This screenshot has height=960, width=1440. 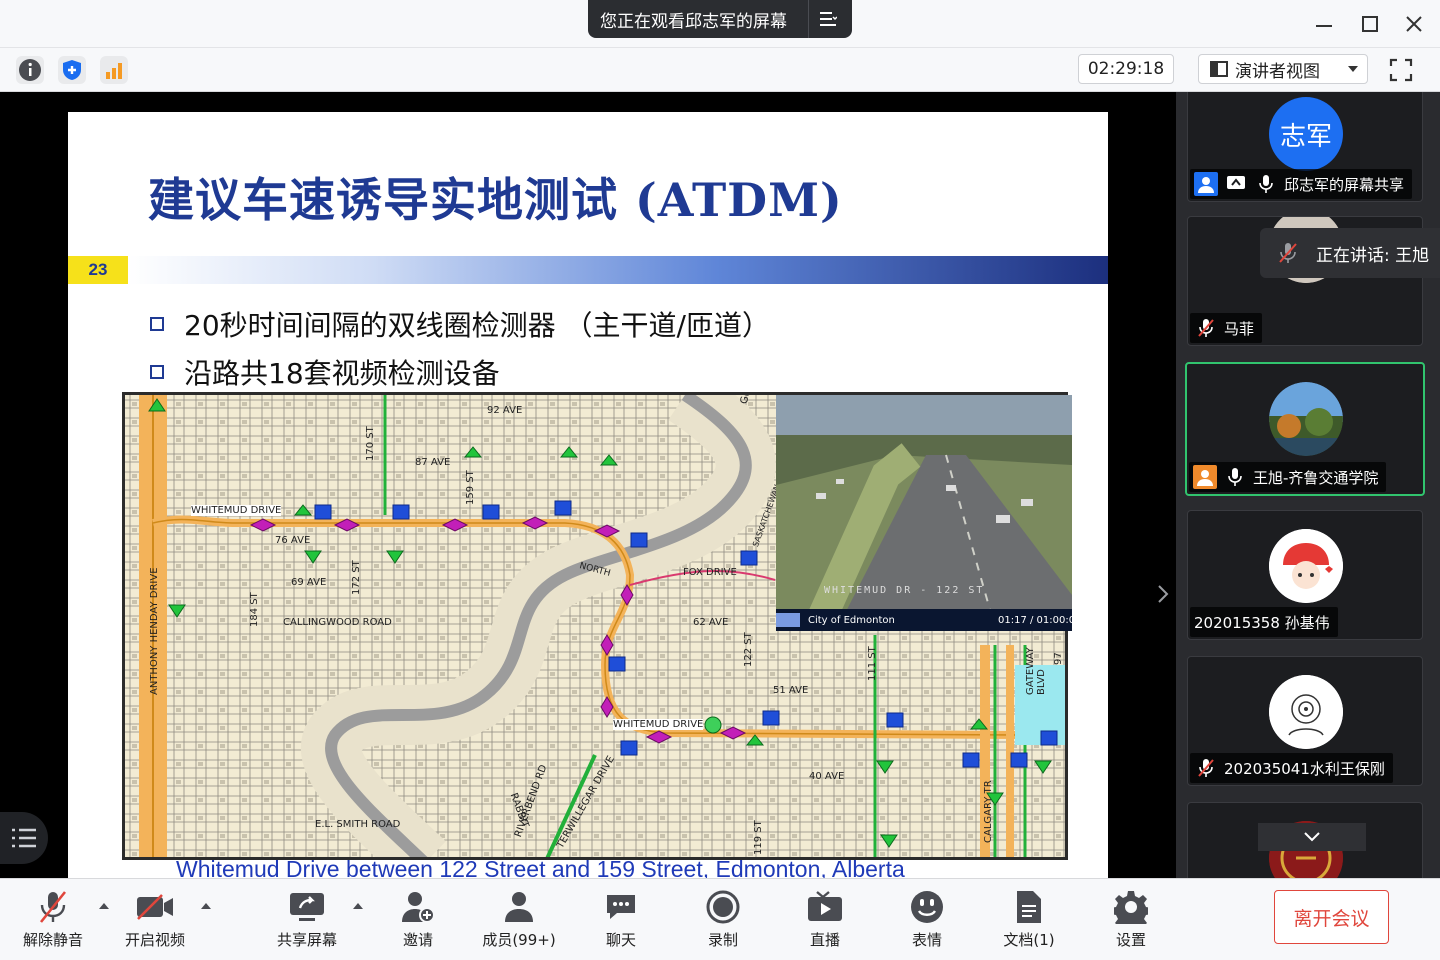 I want to click on participant-tile-active: 王旭-齐鲁交通学院, so click(x=1305, y=429).